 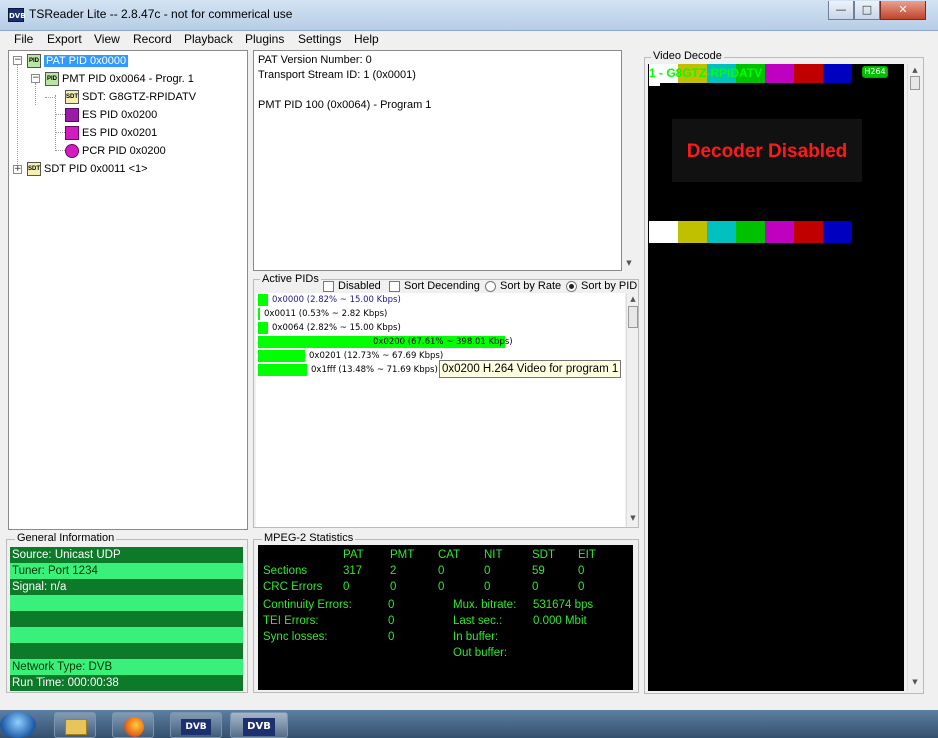 What do you see at coordinates (903, 10) in the screenshot?
I see `close-button: ✕` at bounding box center [903, 10].